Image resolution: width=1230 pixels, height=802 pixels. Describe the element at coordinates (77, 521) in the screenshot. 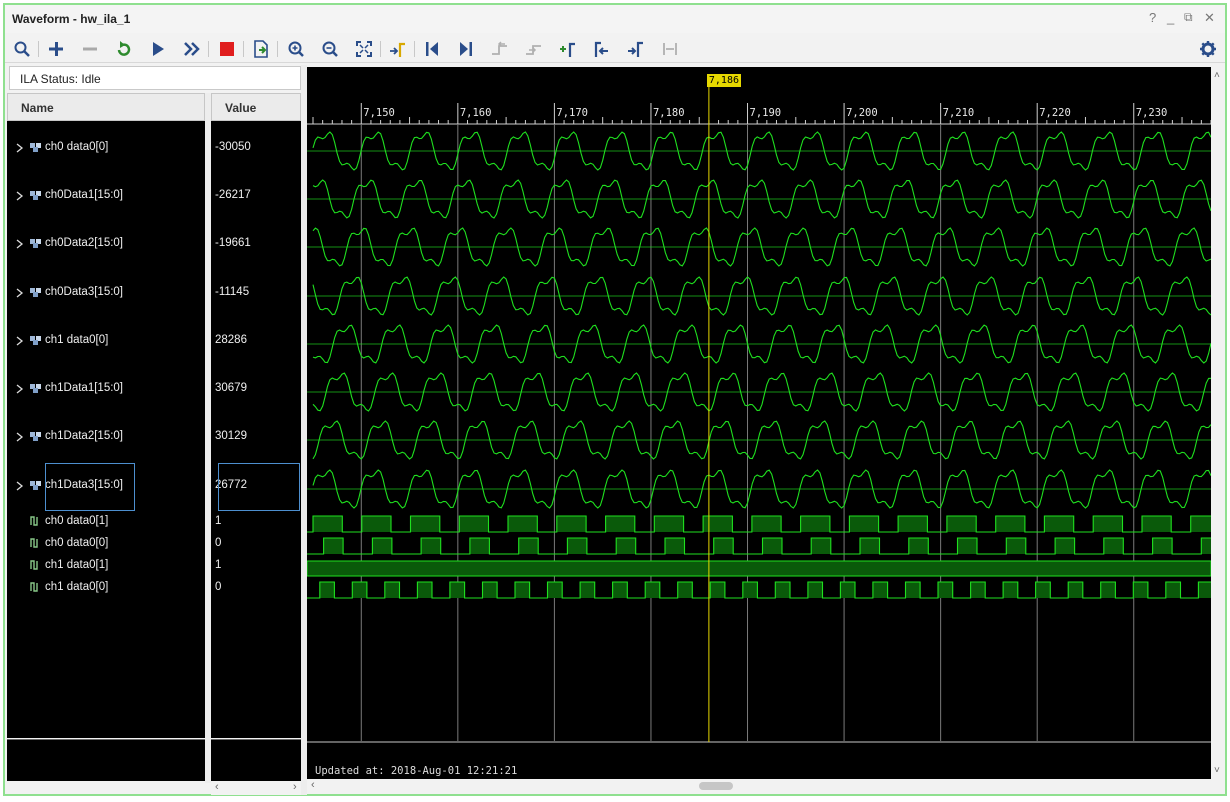

I see `signal-name-label: ch0 data0[1]` at that location.